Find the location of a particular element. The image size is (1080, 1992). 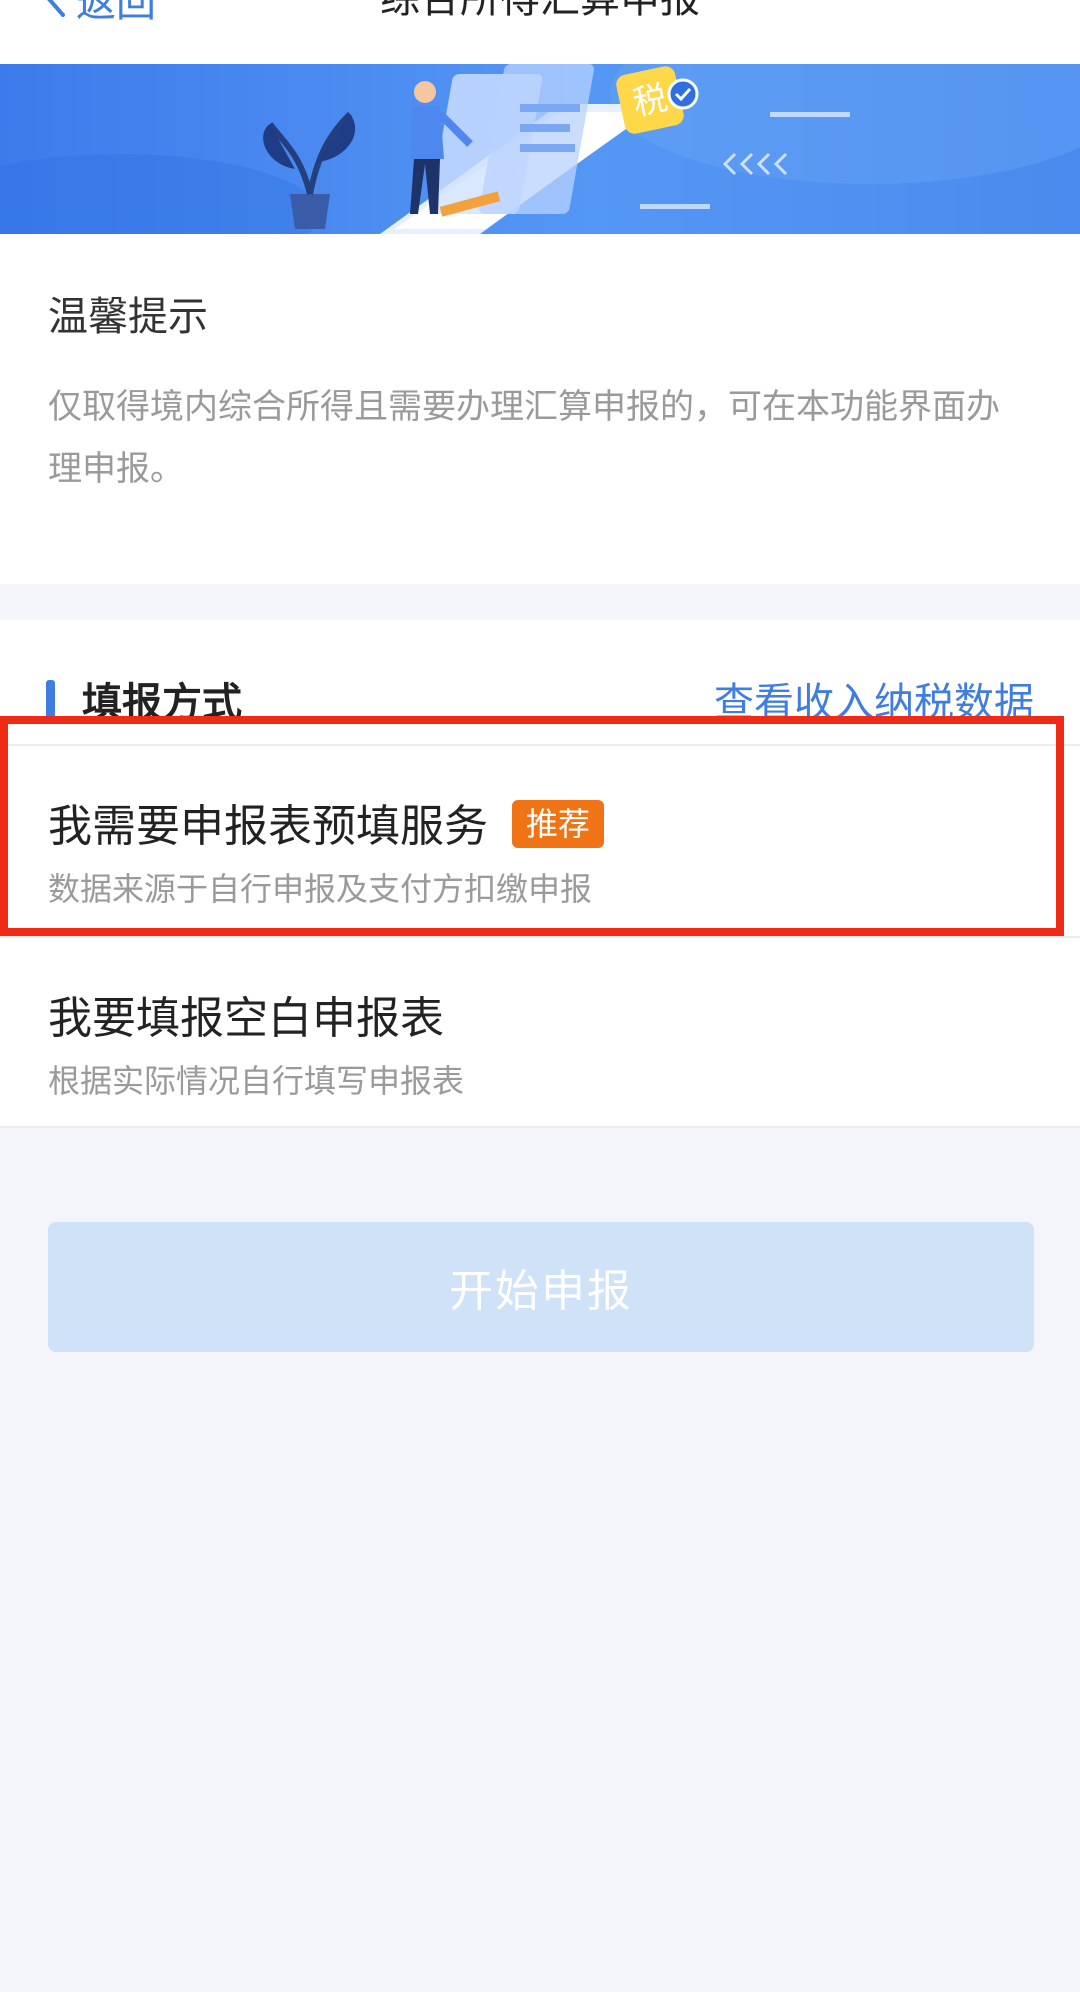

start-declaration-button: 开始申报 is located at coordinates (541, 1287).